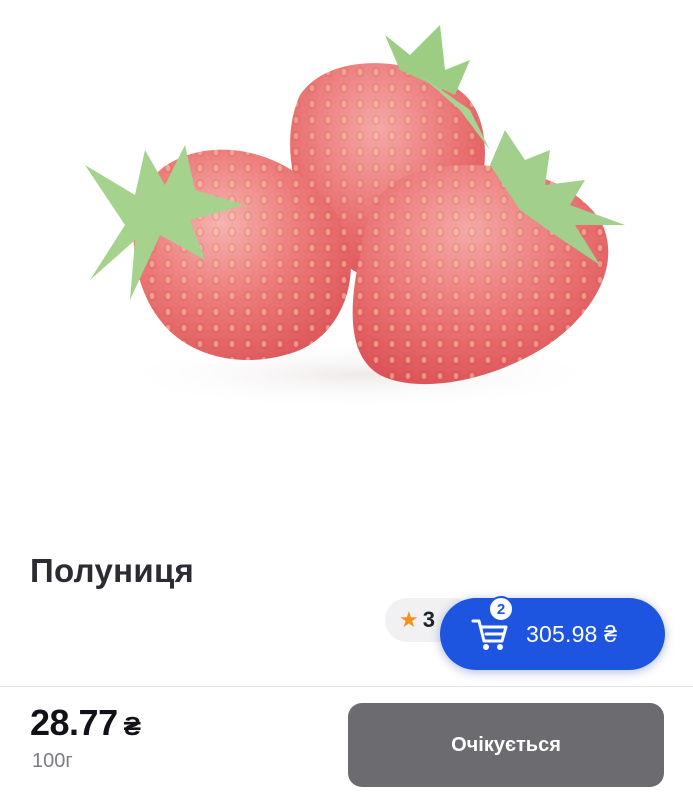 This screenshot has height=800, width=693. Describe the element at coordinates (572, 633) in the screenshot. I see `cart-total: 305.98 ₴` at that location.